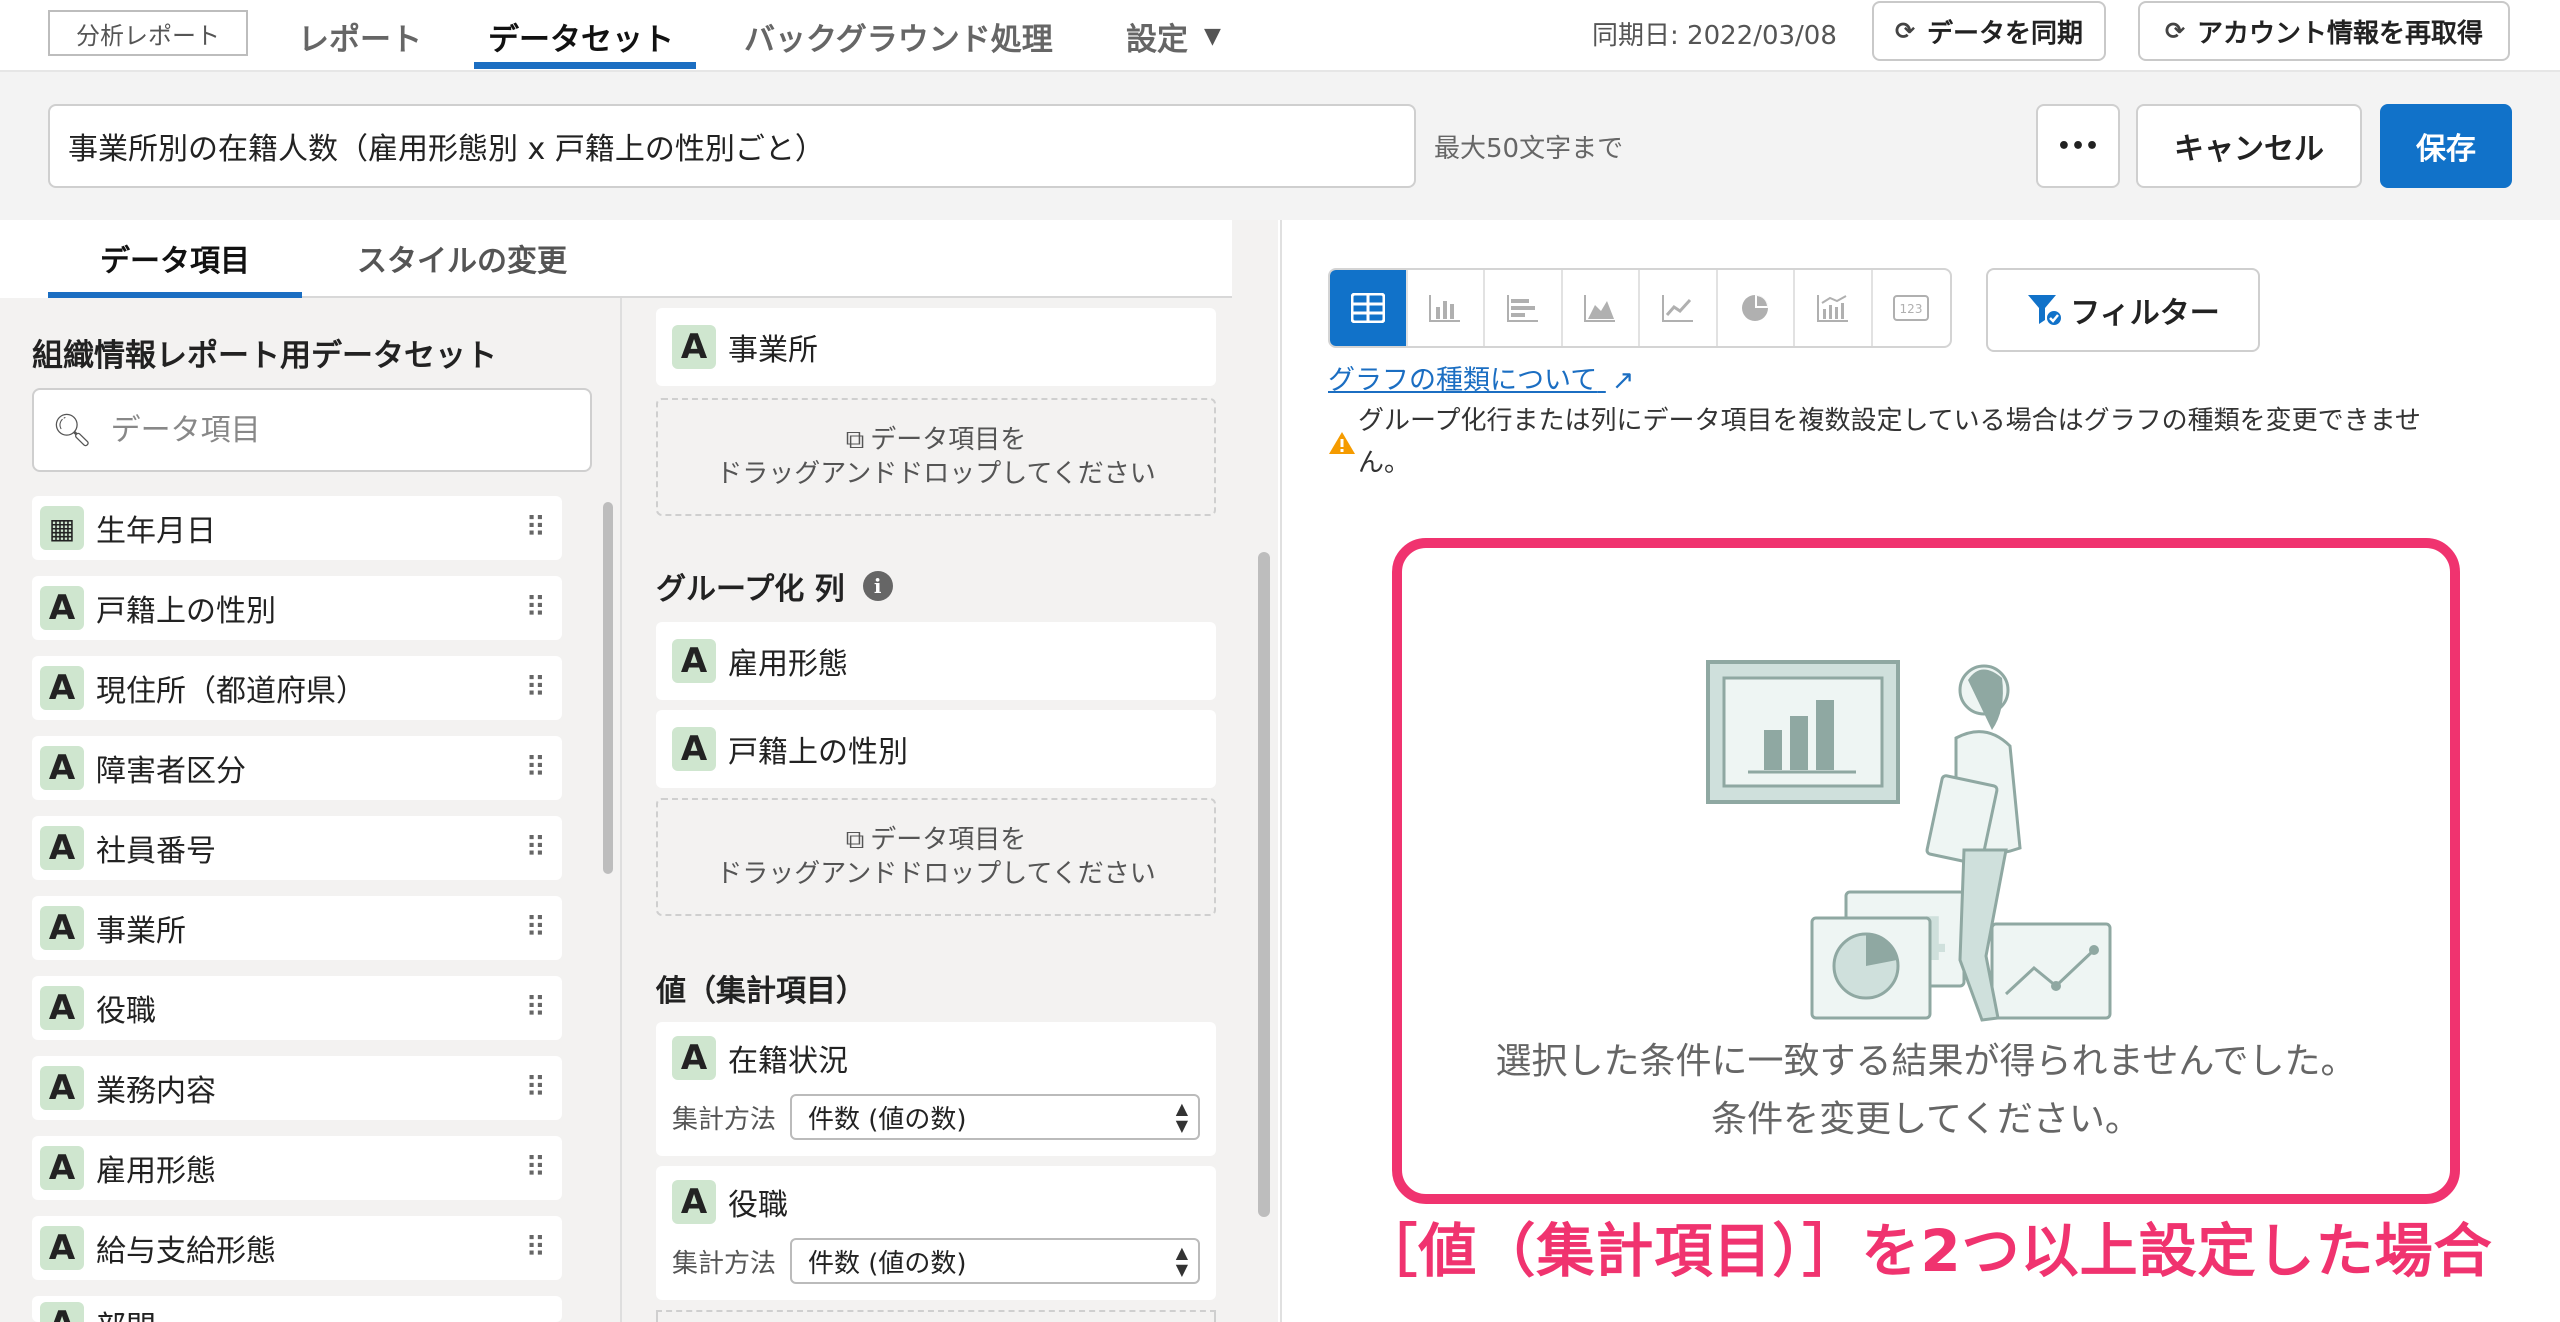 The height and width of the screenshot is (1322, 2560). I want to click on table-chart-icon, so click(1369, 308).